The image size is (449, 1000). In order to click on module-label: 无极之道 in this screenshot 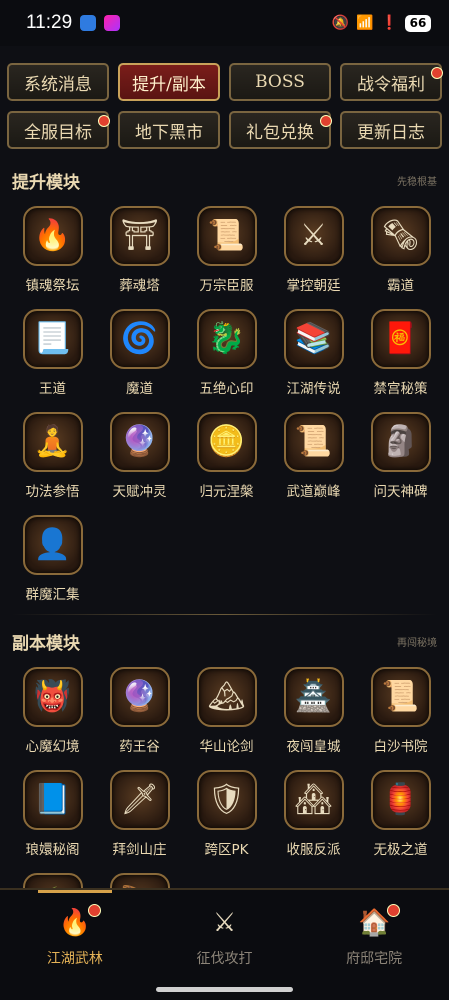, I will do `click(400, 850)`.